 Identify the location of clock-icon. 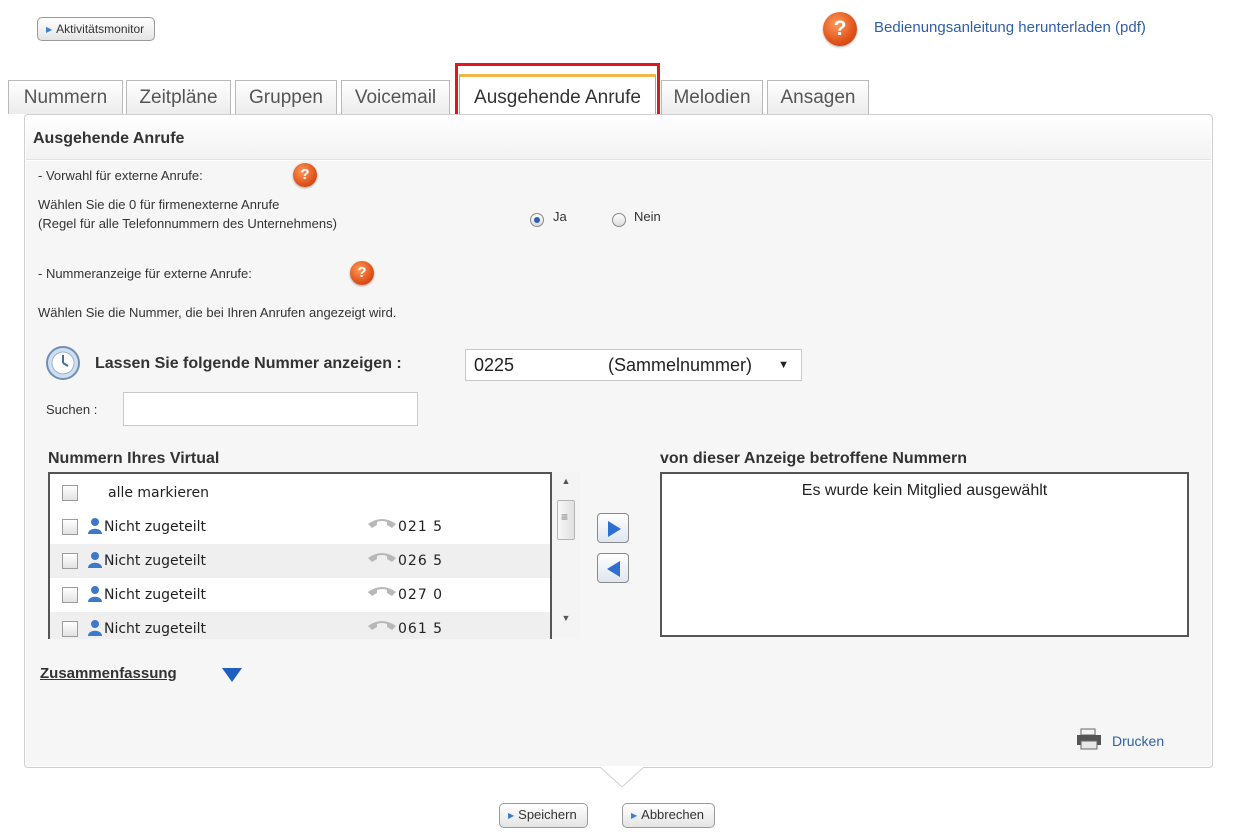
(63, 363).